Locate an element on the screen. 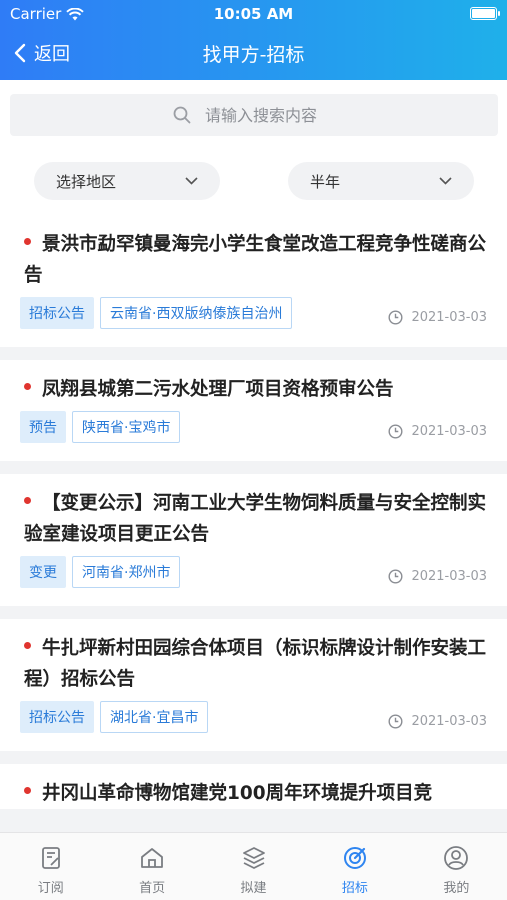 Image resolution: width=507 pixels, height=900 pixels. list-item: 井冈山革命博物馆建党100周年环境提升项目竞 is located at coordinates (253, 786).